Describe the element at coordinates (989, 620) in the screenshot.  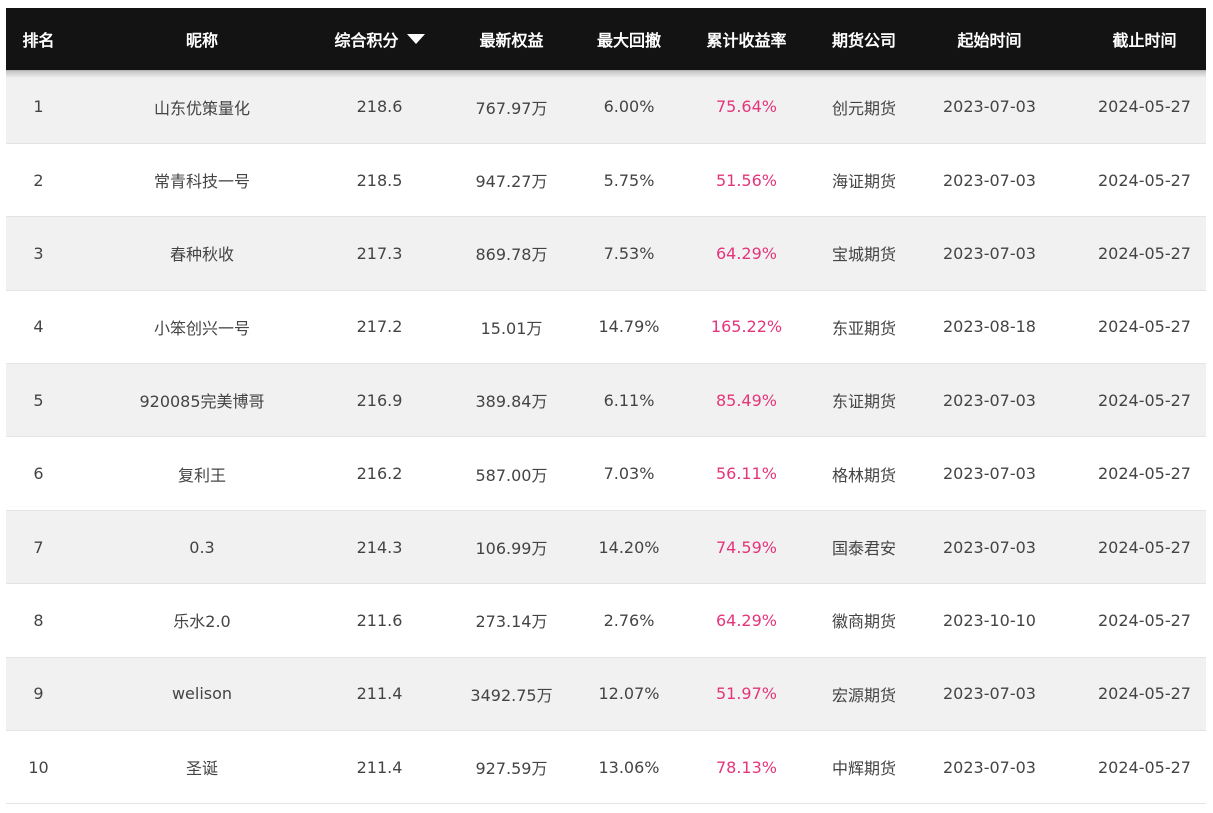
I see `start-date-cell: 2023-10-10` at that location.